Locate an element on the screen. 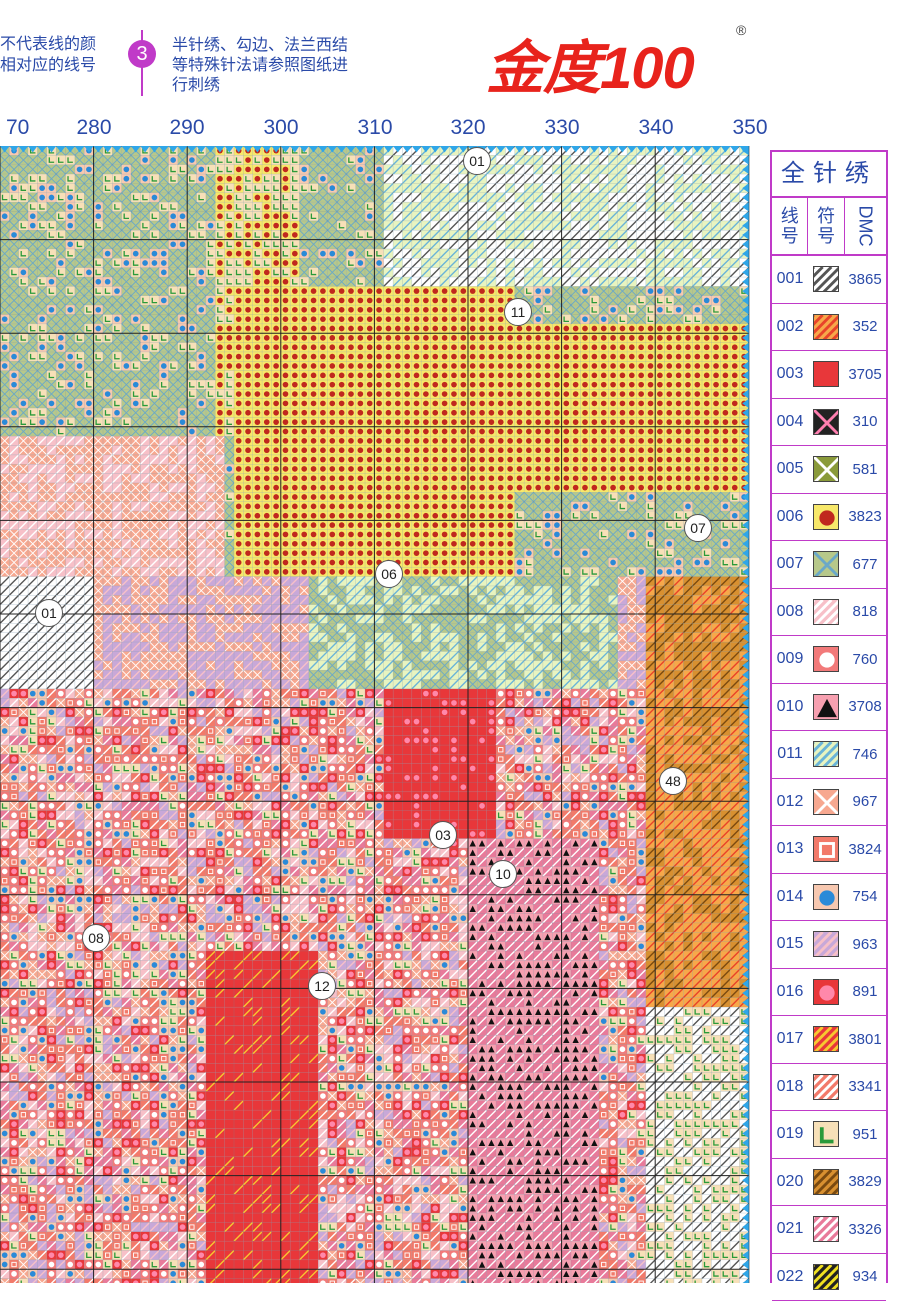 The height and width of the screenshot is (1301, 900). legend-row: 014754 is located at coordinates (829, 898).